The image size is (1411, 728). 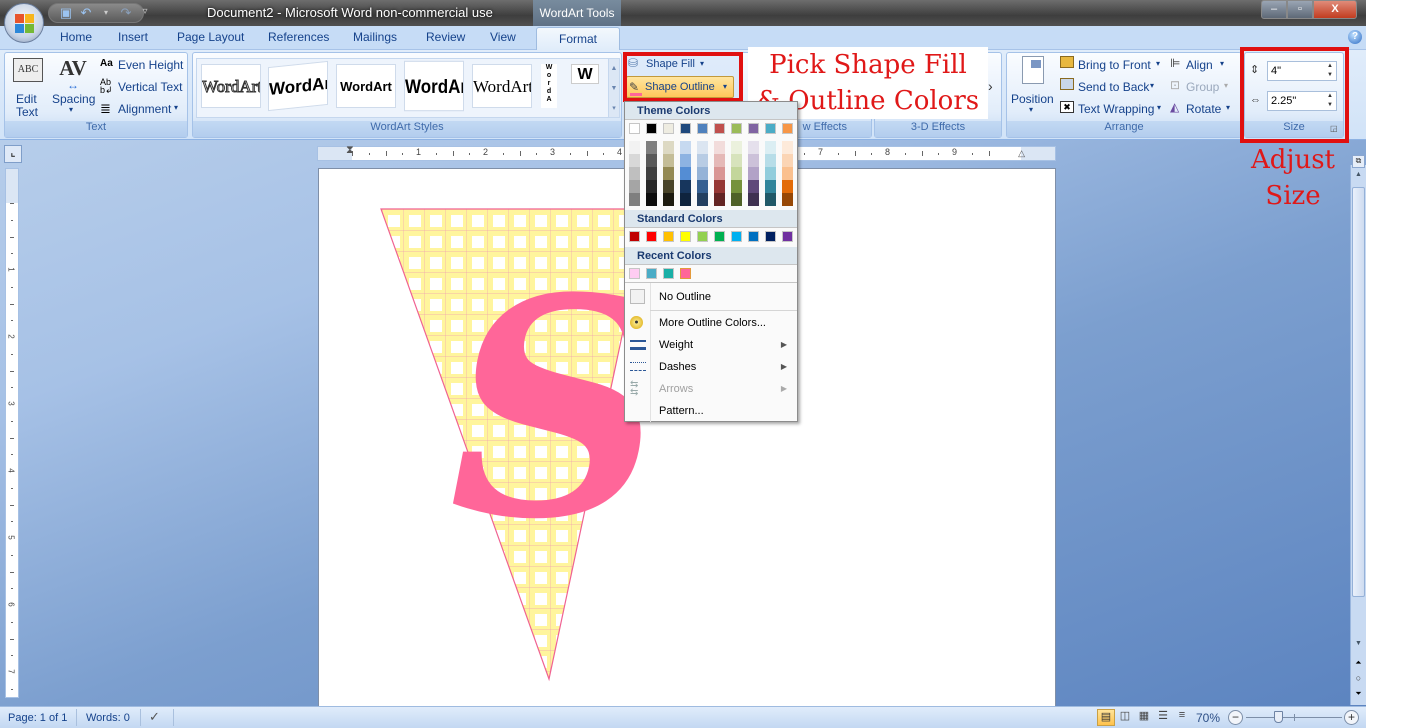 What do you see at coordinates (1355, 37) in the screenshot?
I see `help-icon: ?` at bounding box center [1355, 37].